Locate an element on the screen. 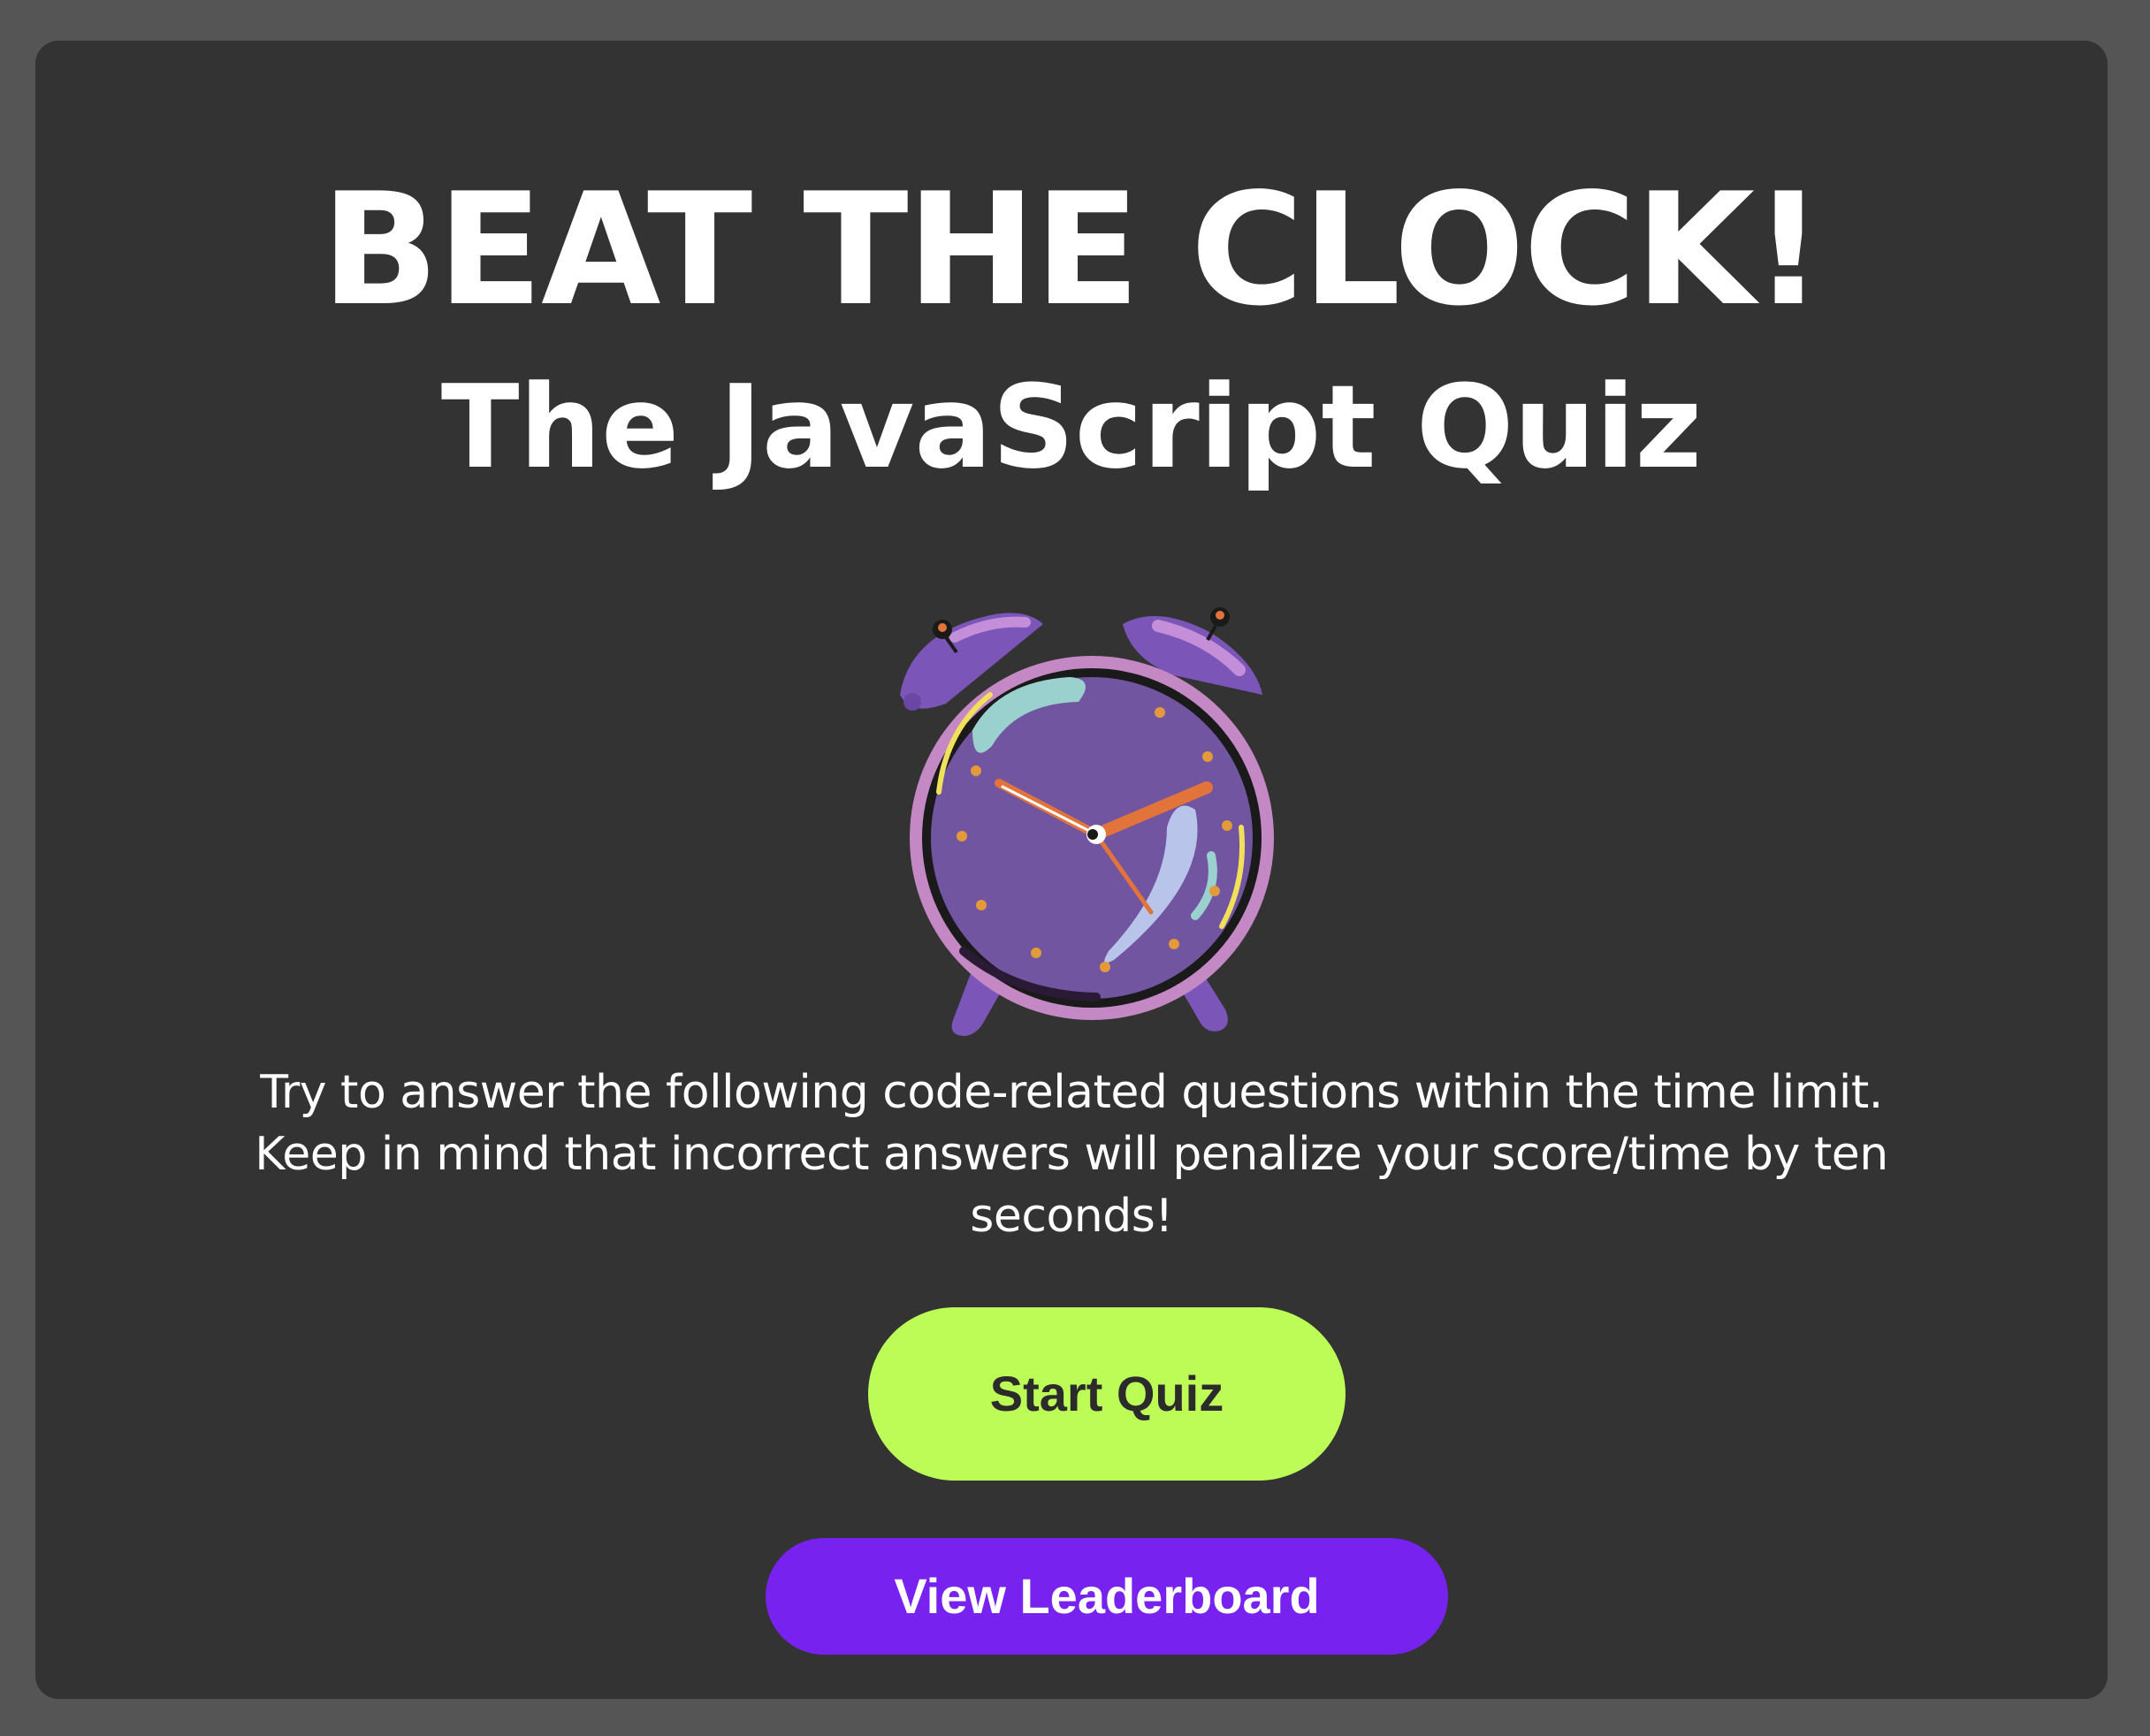 This screenshot has width=2150, height=1736. view-leaderboard-button: View Leaderboard is located at coordinates (1107, 1597).